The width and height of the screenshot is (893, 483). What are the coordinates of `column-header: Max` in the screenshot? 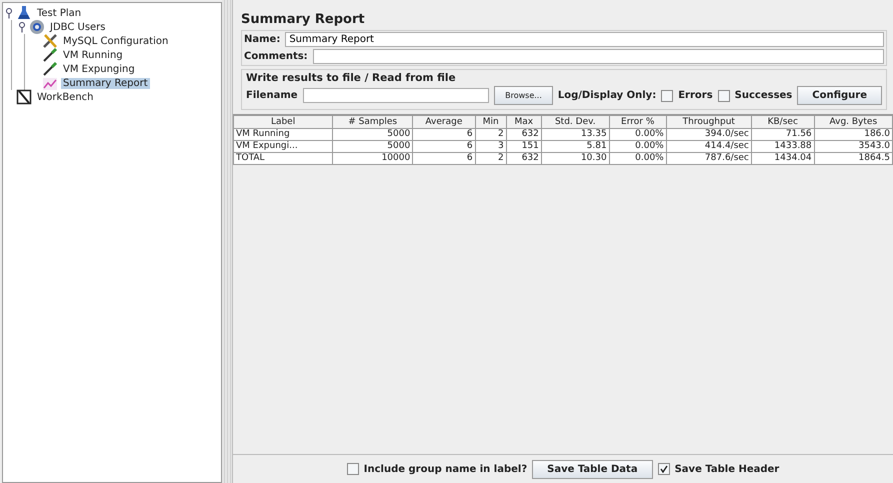 It's located at (524, 122).